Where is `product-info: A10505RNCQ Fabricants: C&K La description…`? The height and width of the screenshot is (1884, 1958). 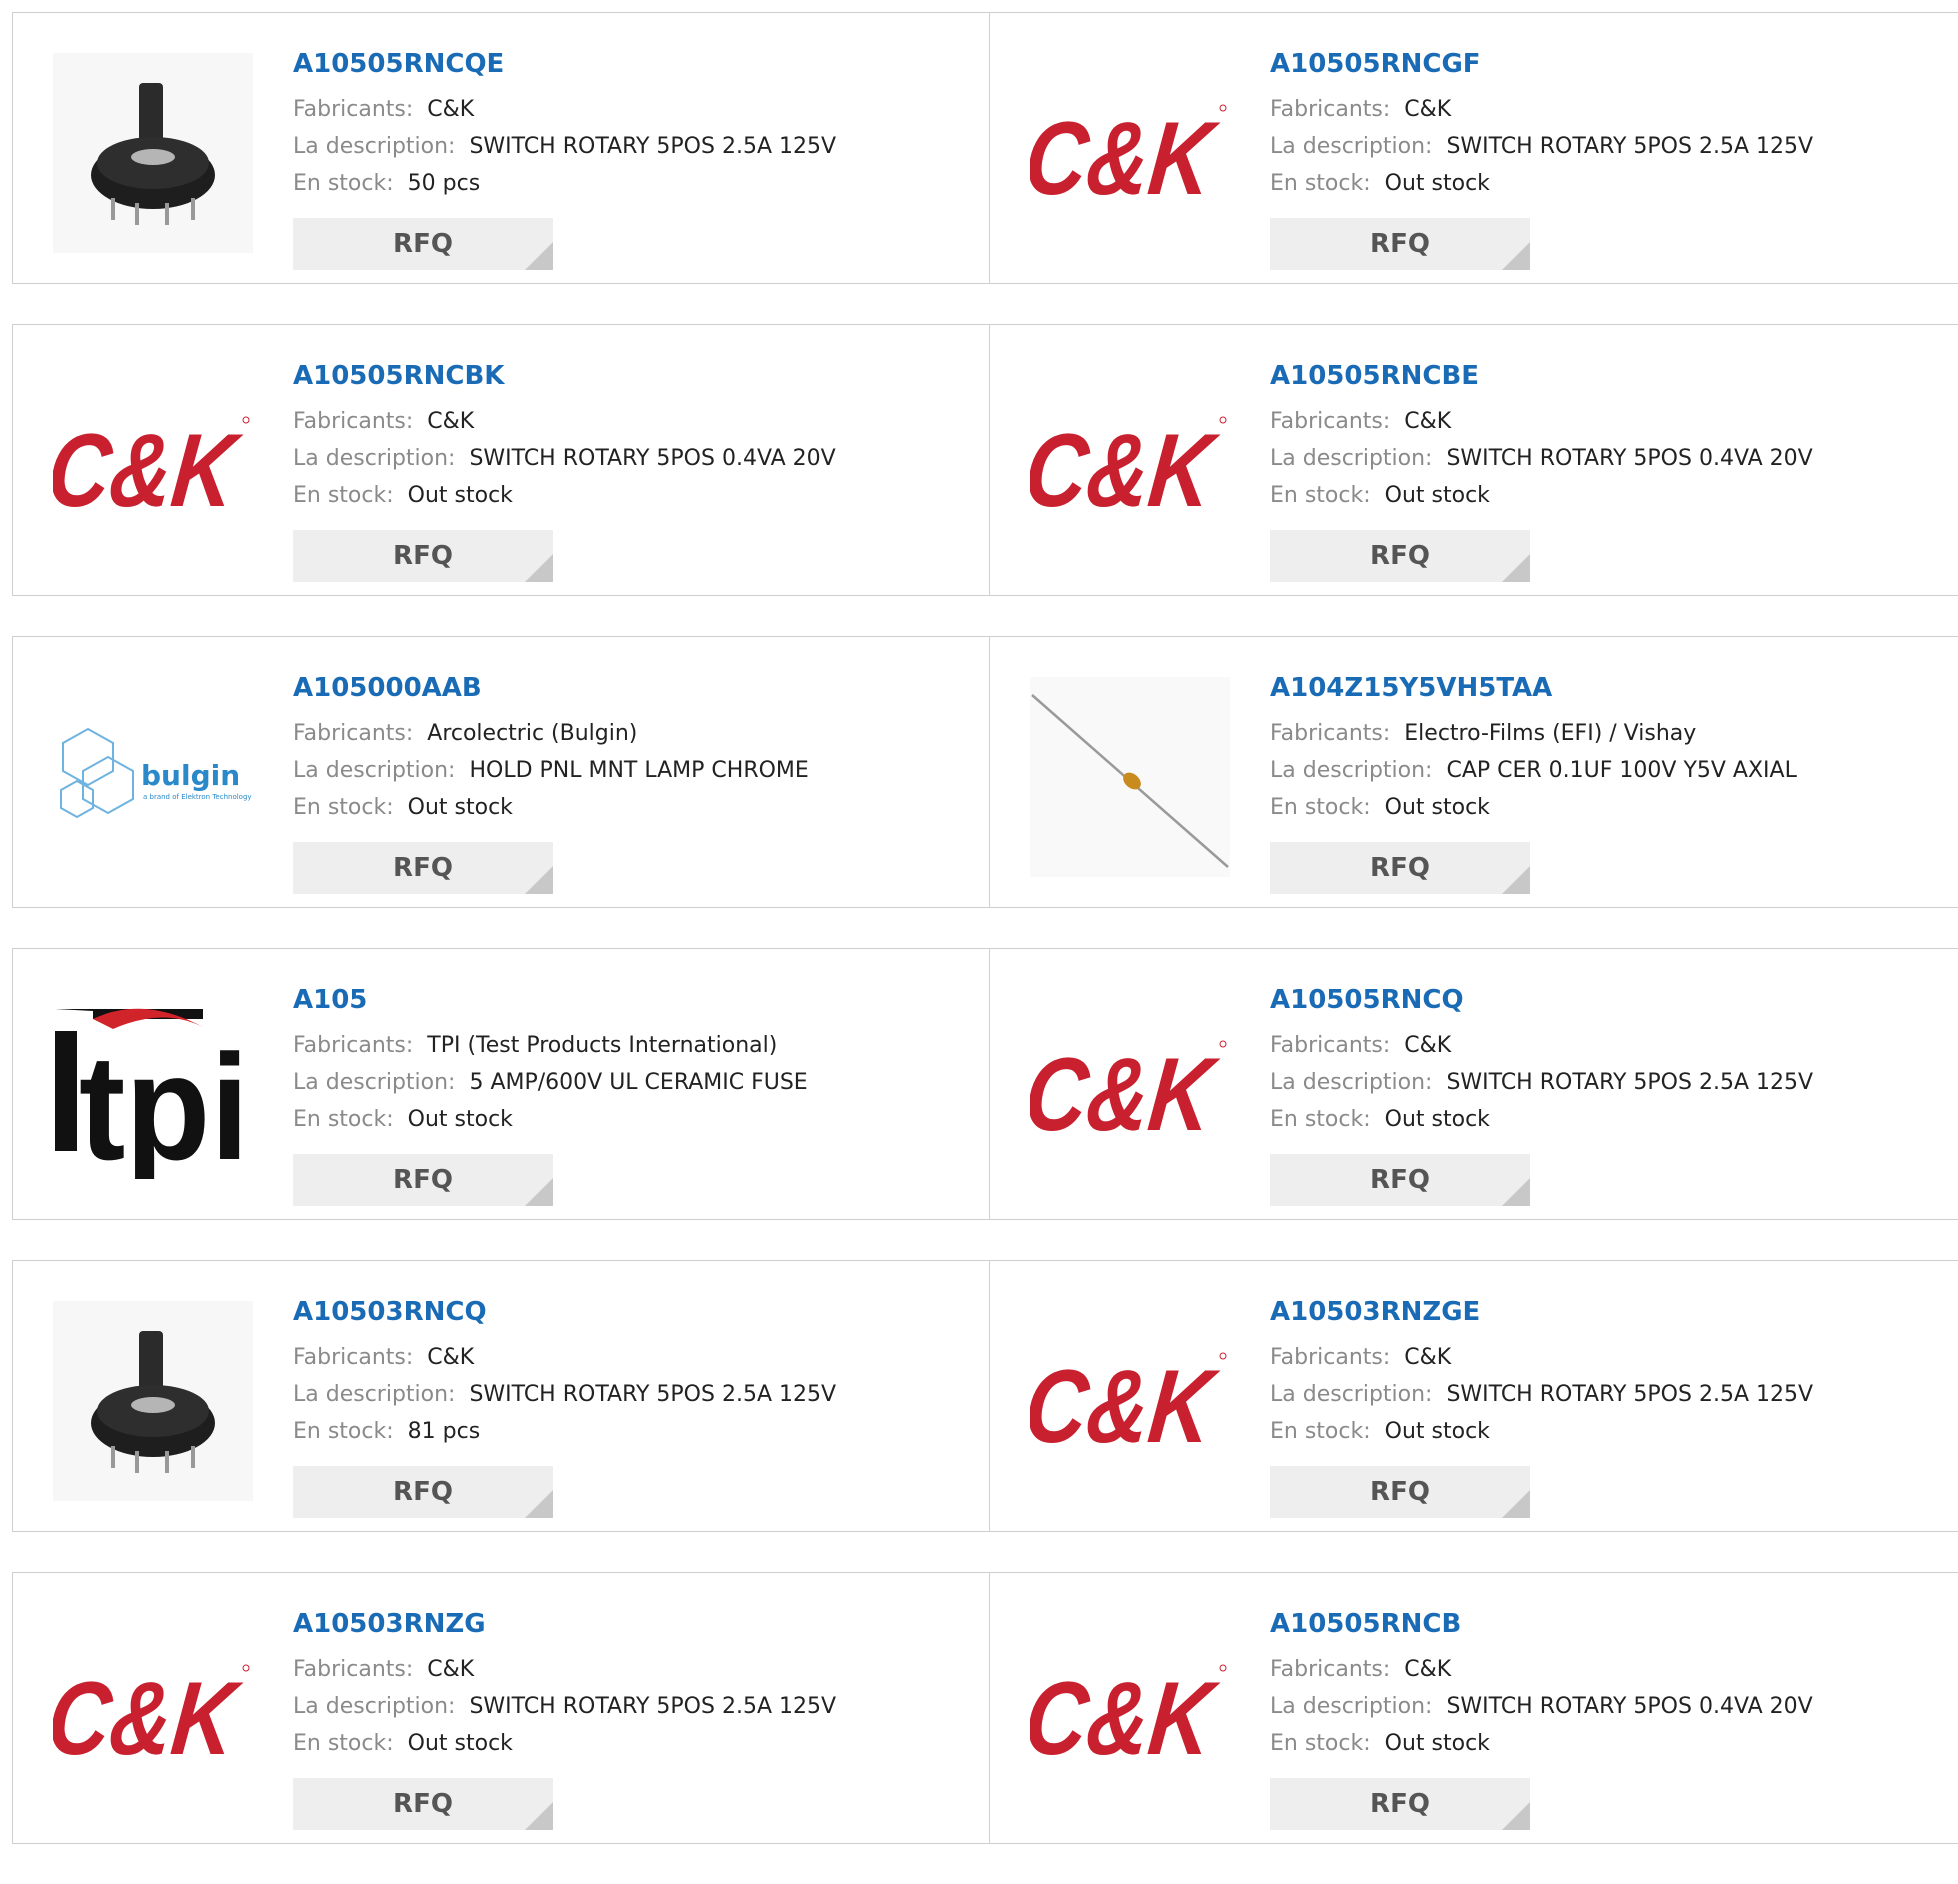
product-info: A10505RNCQ Fabricants: C&K La description… is located at coordinates (1541, 1094).